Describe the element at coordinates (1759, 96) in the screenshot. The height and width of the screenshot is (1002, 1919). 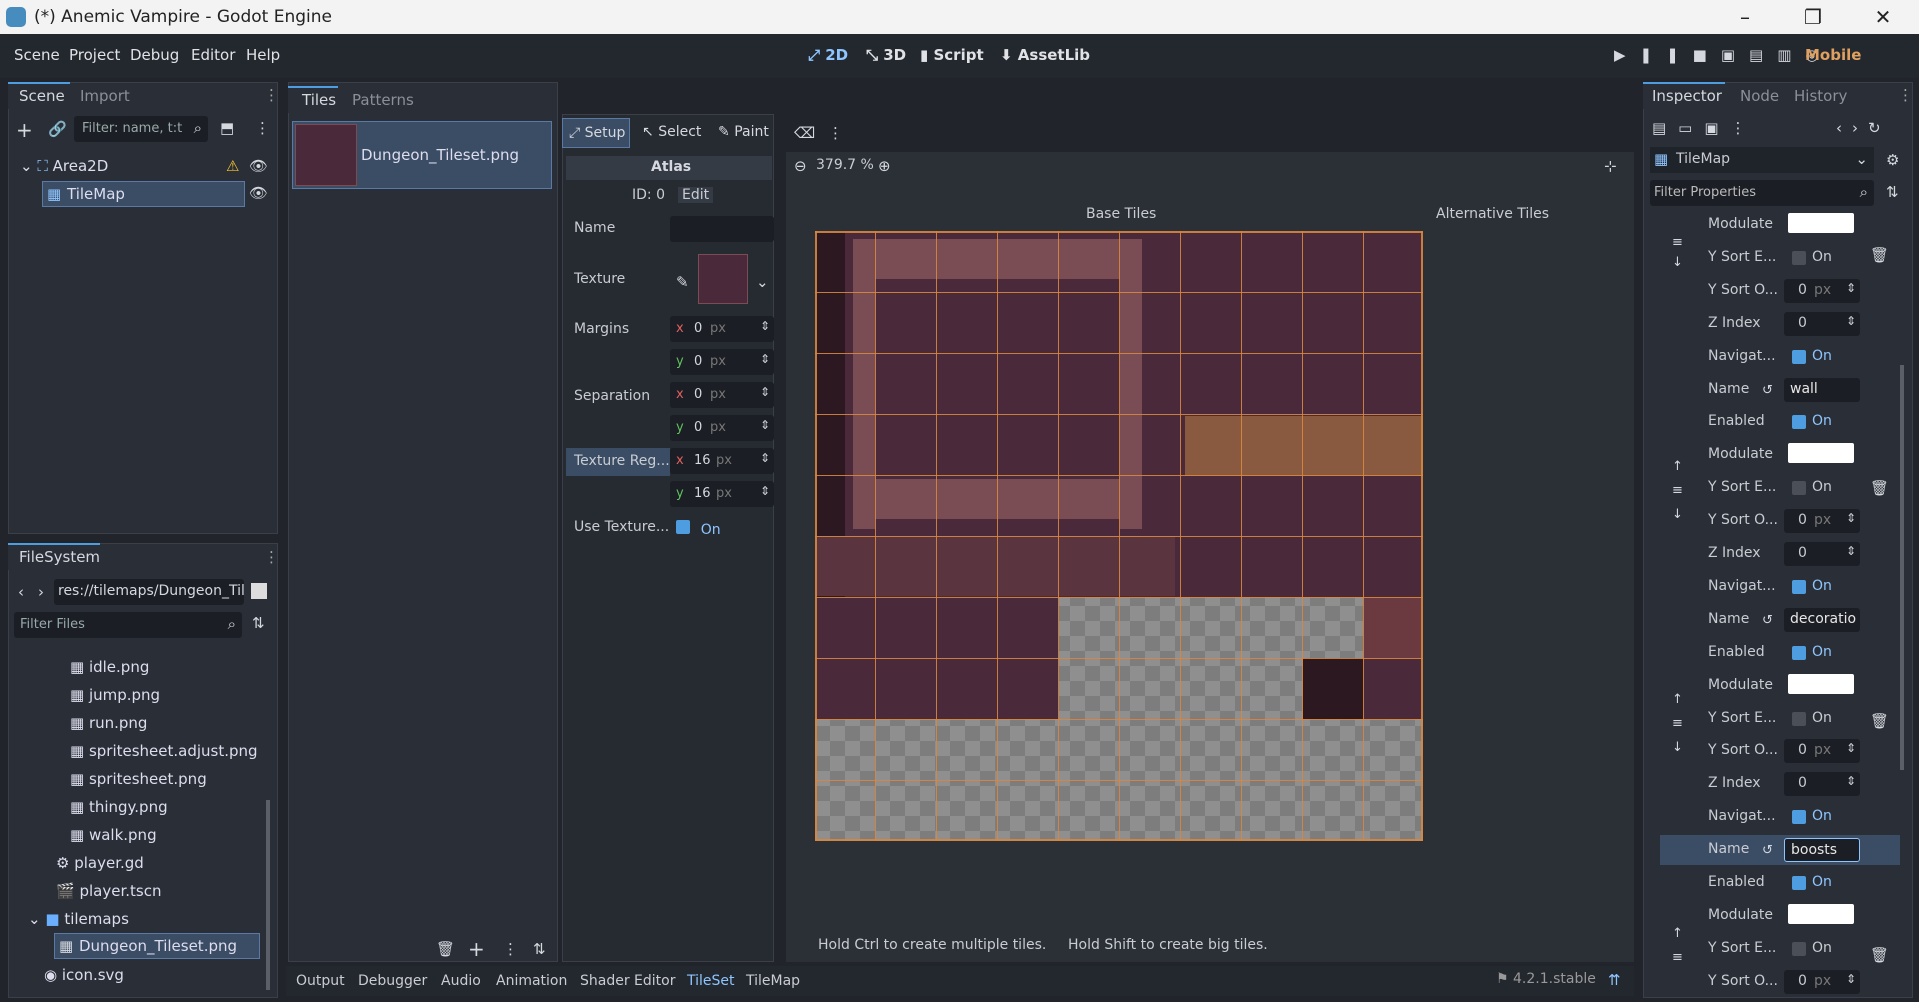
I see `tab-node: Node` at that location.